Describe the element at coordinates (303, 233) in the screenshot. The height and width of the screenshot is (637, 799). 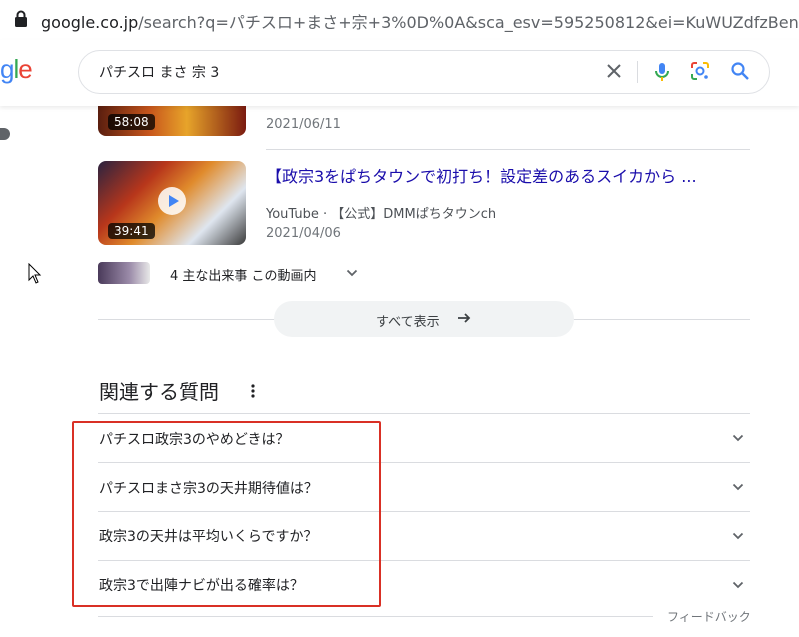
I see `video-date: 2021/04/06` at that location.